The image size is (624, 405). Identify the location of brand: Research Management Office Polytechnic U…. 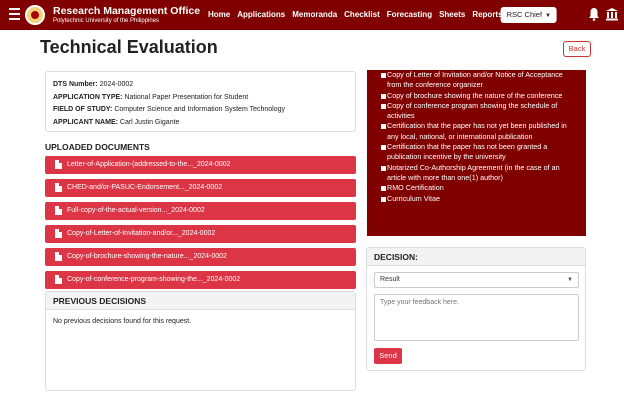
(126, 15).